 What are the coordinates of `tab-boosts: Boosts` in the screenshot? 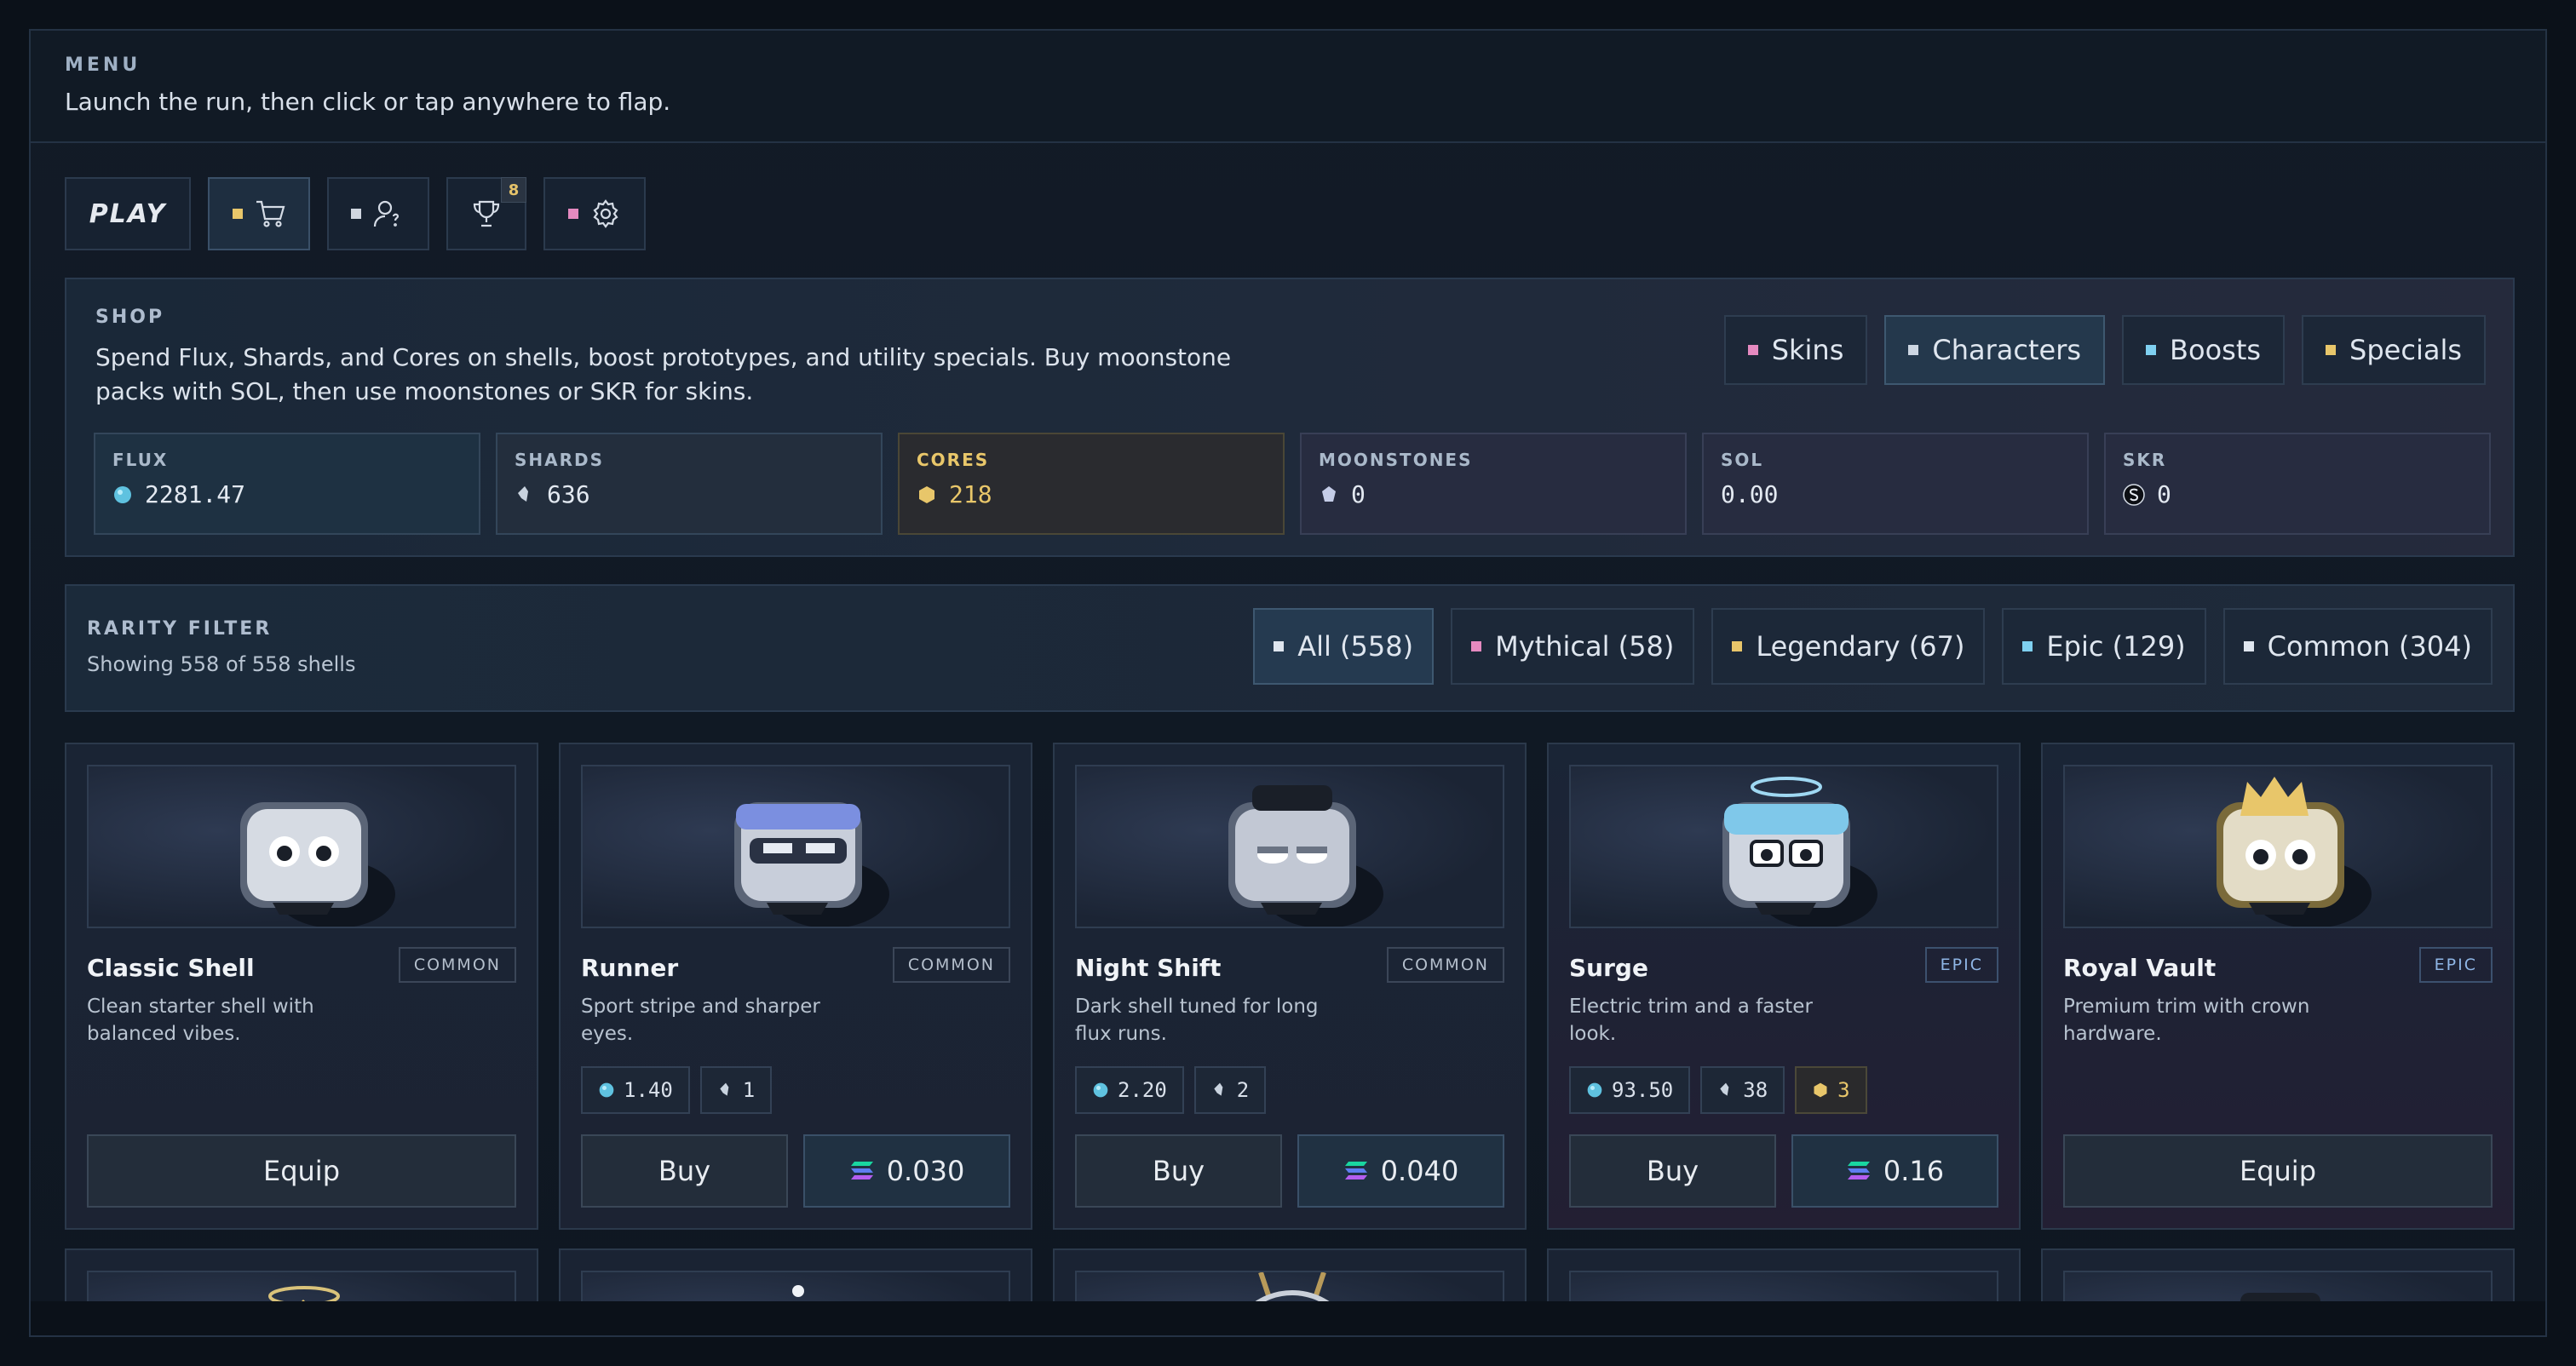 It's located at (2204, 350).